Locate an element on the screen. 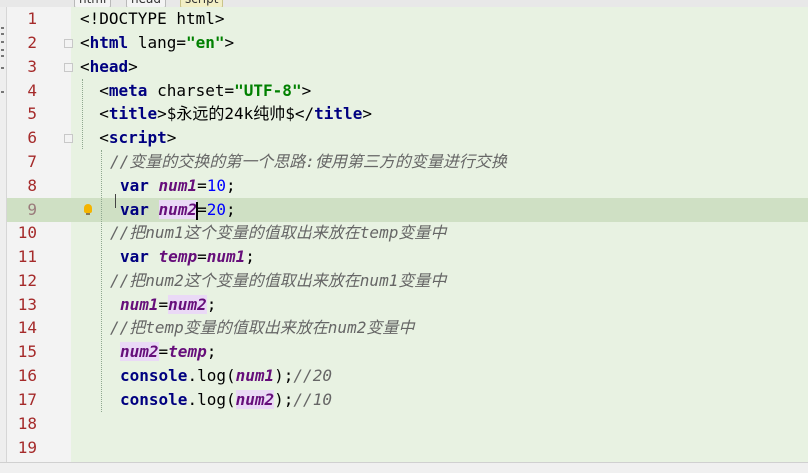  code-line-13: num1=num2; is located at coordinates (168, 305).